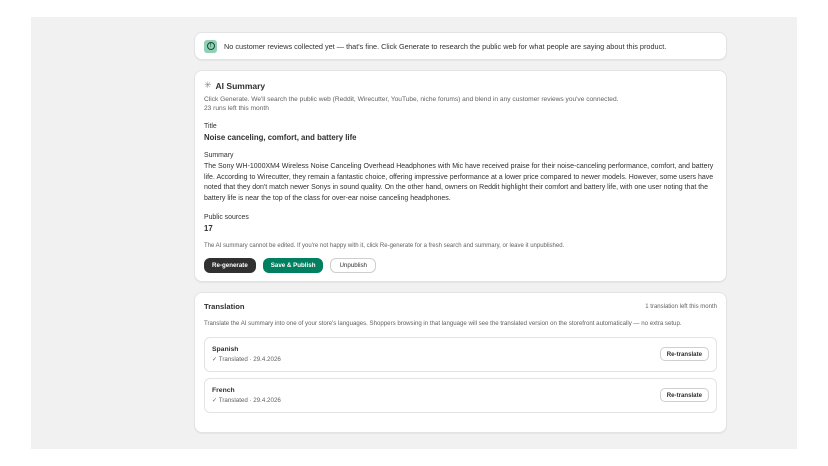 This screenshot has width=828, height=466. I want to click on language-info: French ✓ Translated · 29.4.2026, so click(246, 395).